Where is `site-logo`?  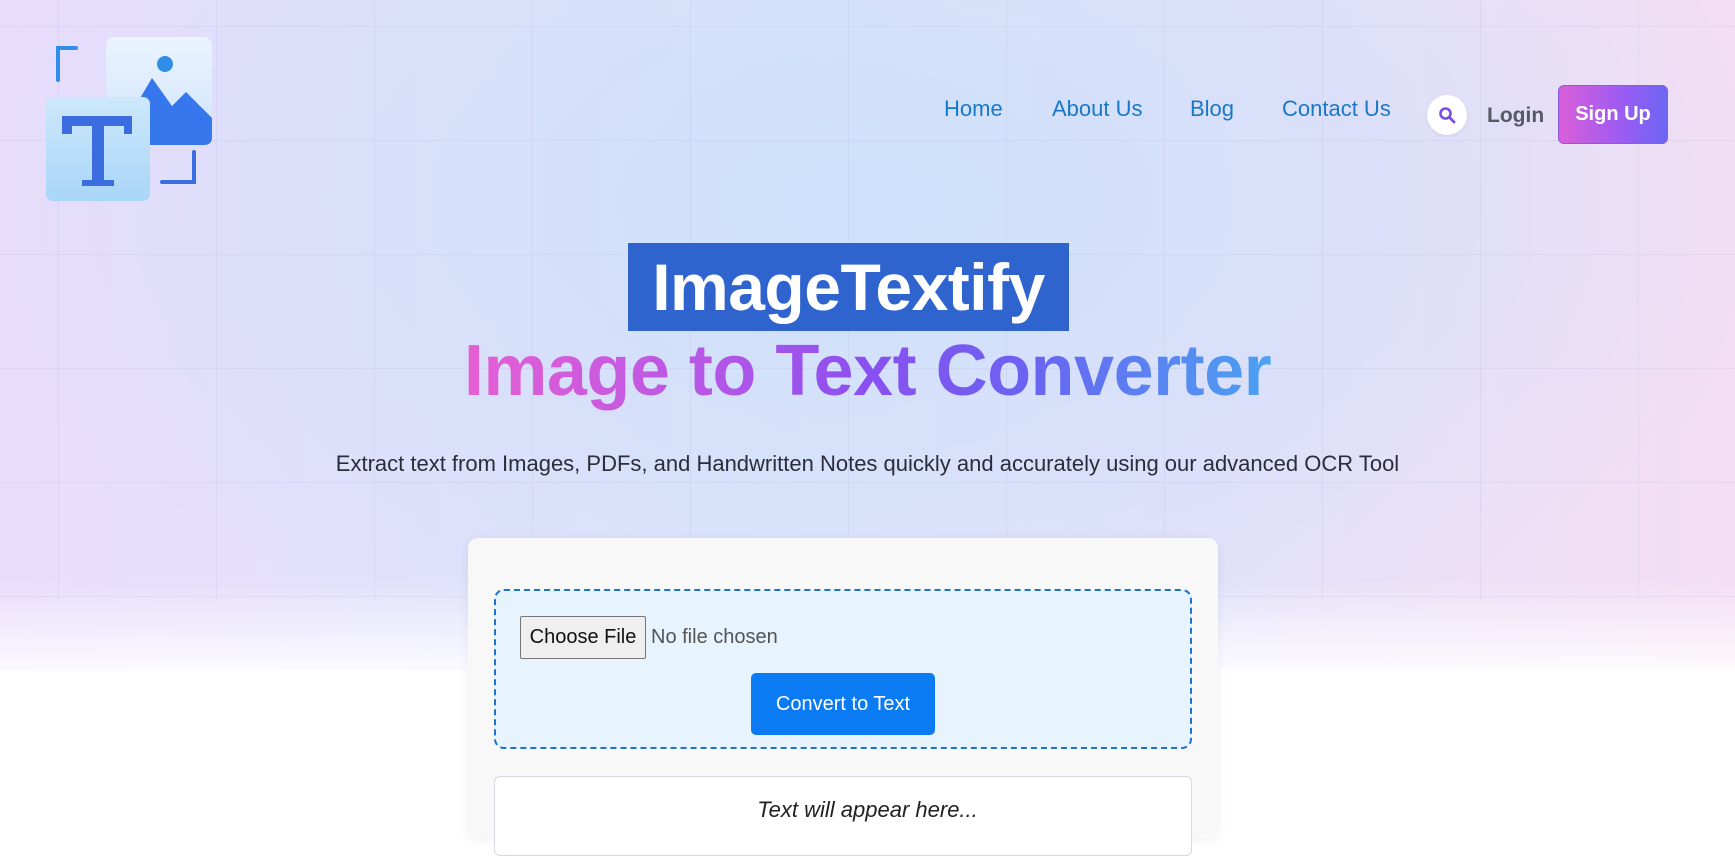
site-logo is located at coordinates (129, 119).